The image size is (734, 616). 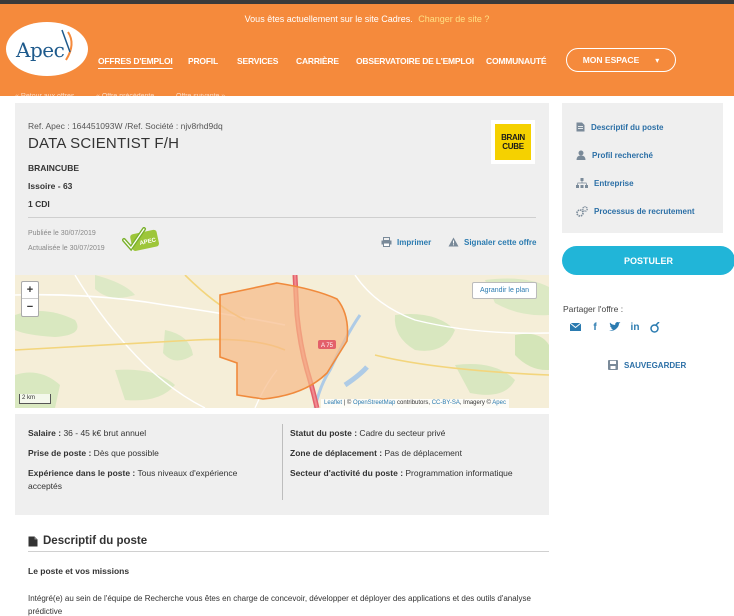 I want to click on description-heading: Descriptif du poste, so click(x=87, y=541).